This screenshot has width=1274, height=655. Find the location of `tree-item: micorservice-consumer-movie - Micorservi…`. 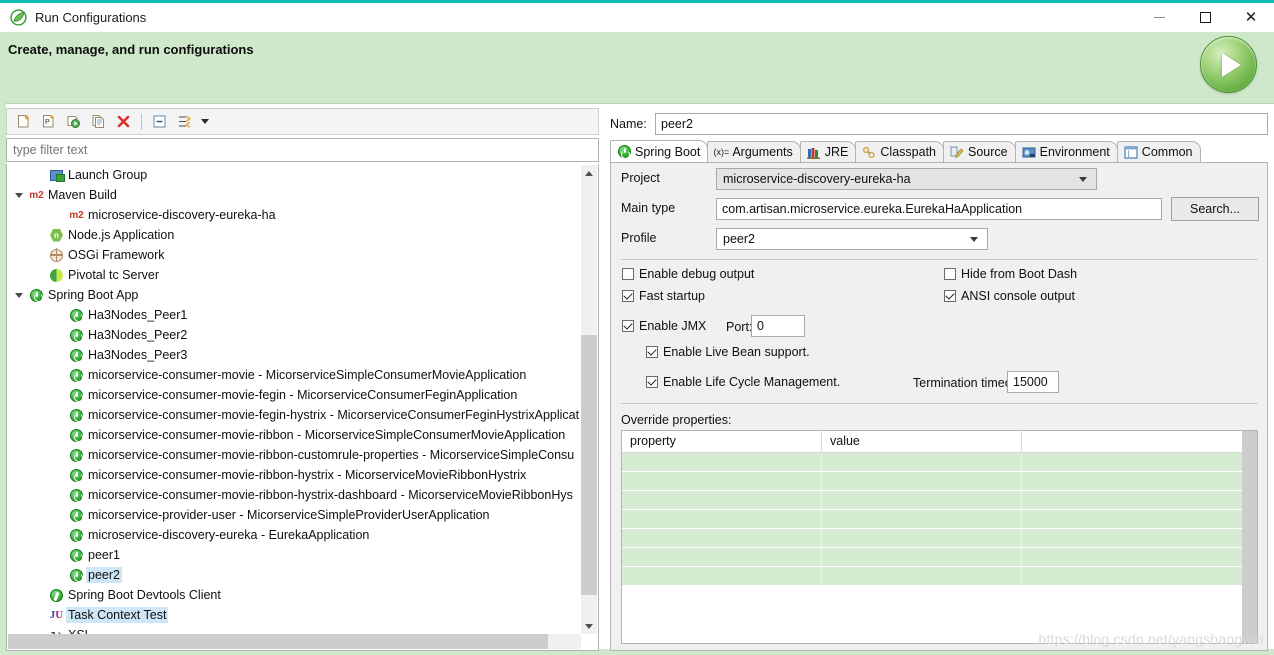

tree-item: micorservice-consumer-movie - Micorservi… is located at coordinates (294, 375).